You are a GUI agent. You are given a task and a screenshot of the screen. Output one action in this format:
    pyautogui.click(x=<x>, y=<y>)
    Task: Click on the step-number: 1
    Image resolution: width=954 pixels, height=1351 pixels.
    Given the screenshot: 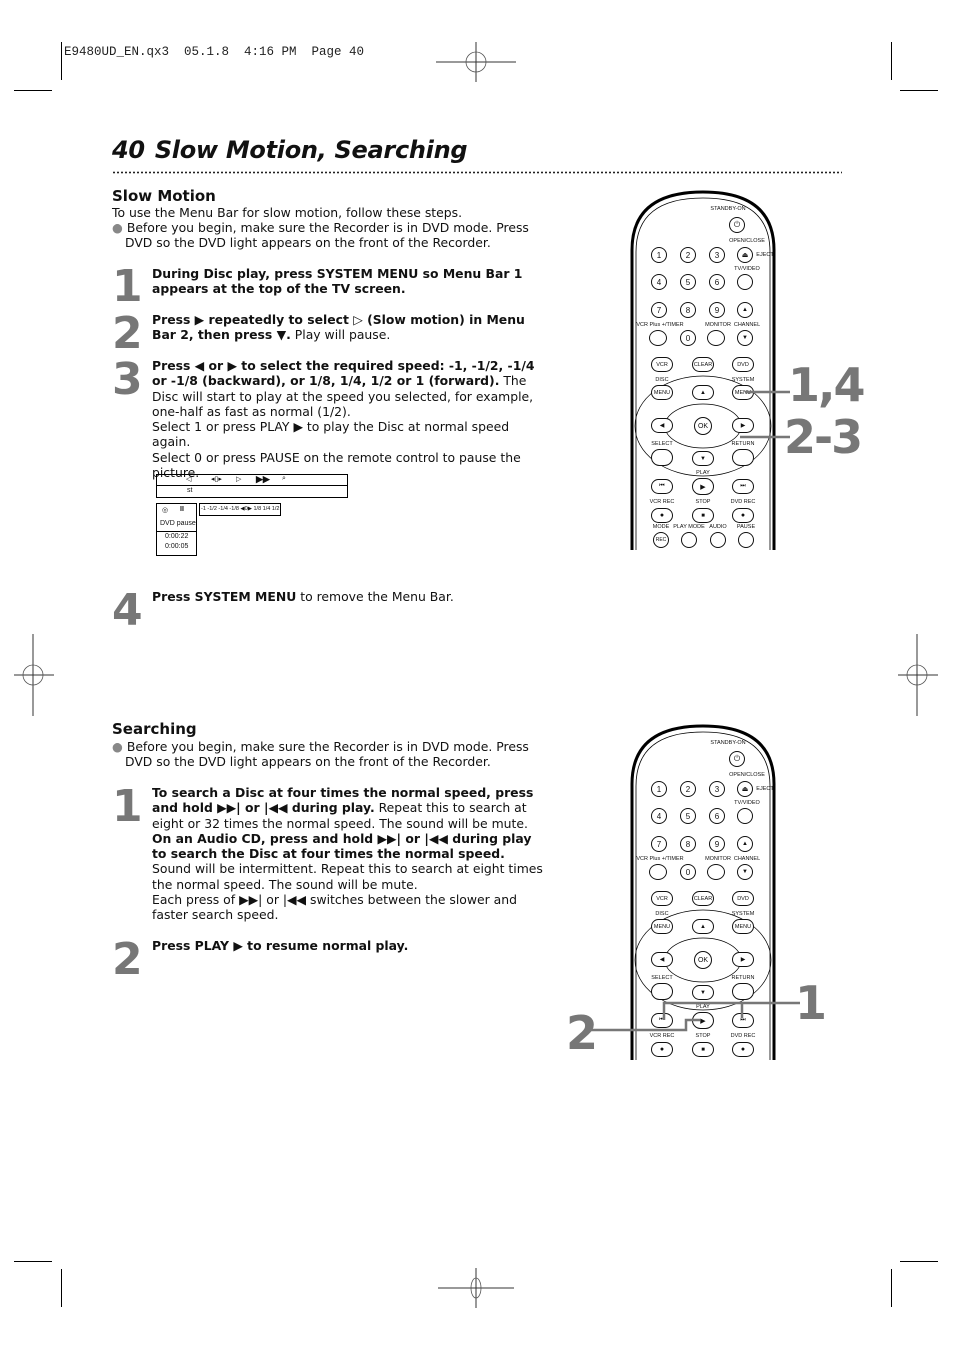 What is the action you would take?
    pyautogui.click(x=127, y=286)
    